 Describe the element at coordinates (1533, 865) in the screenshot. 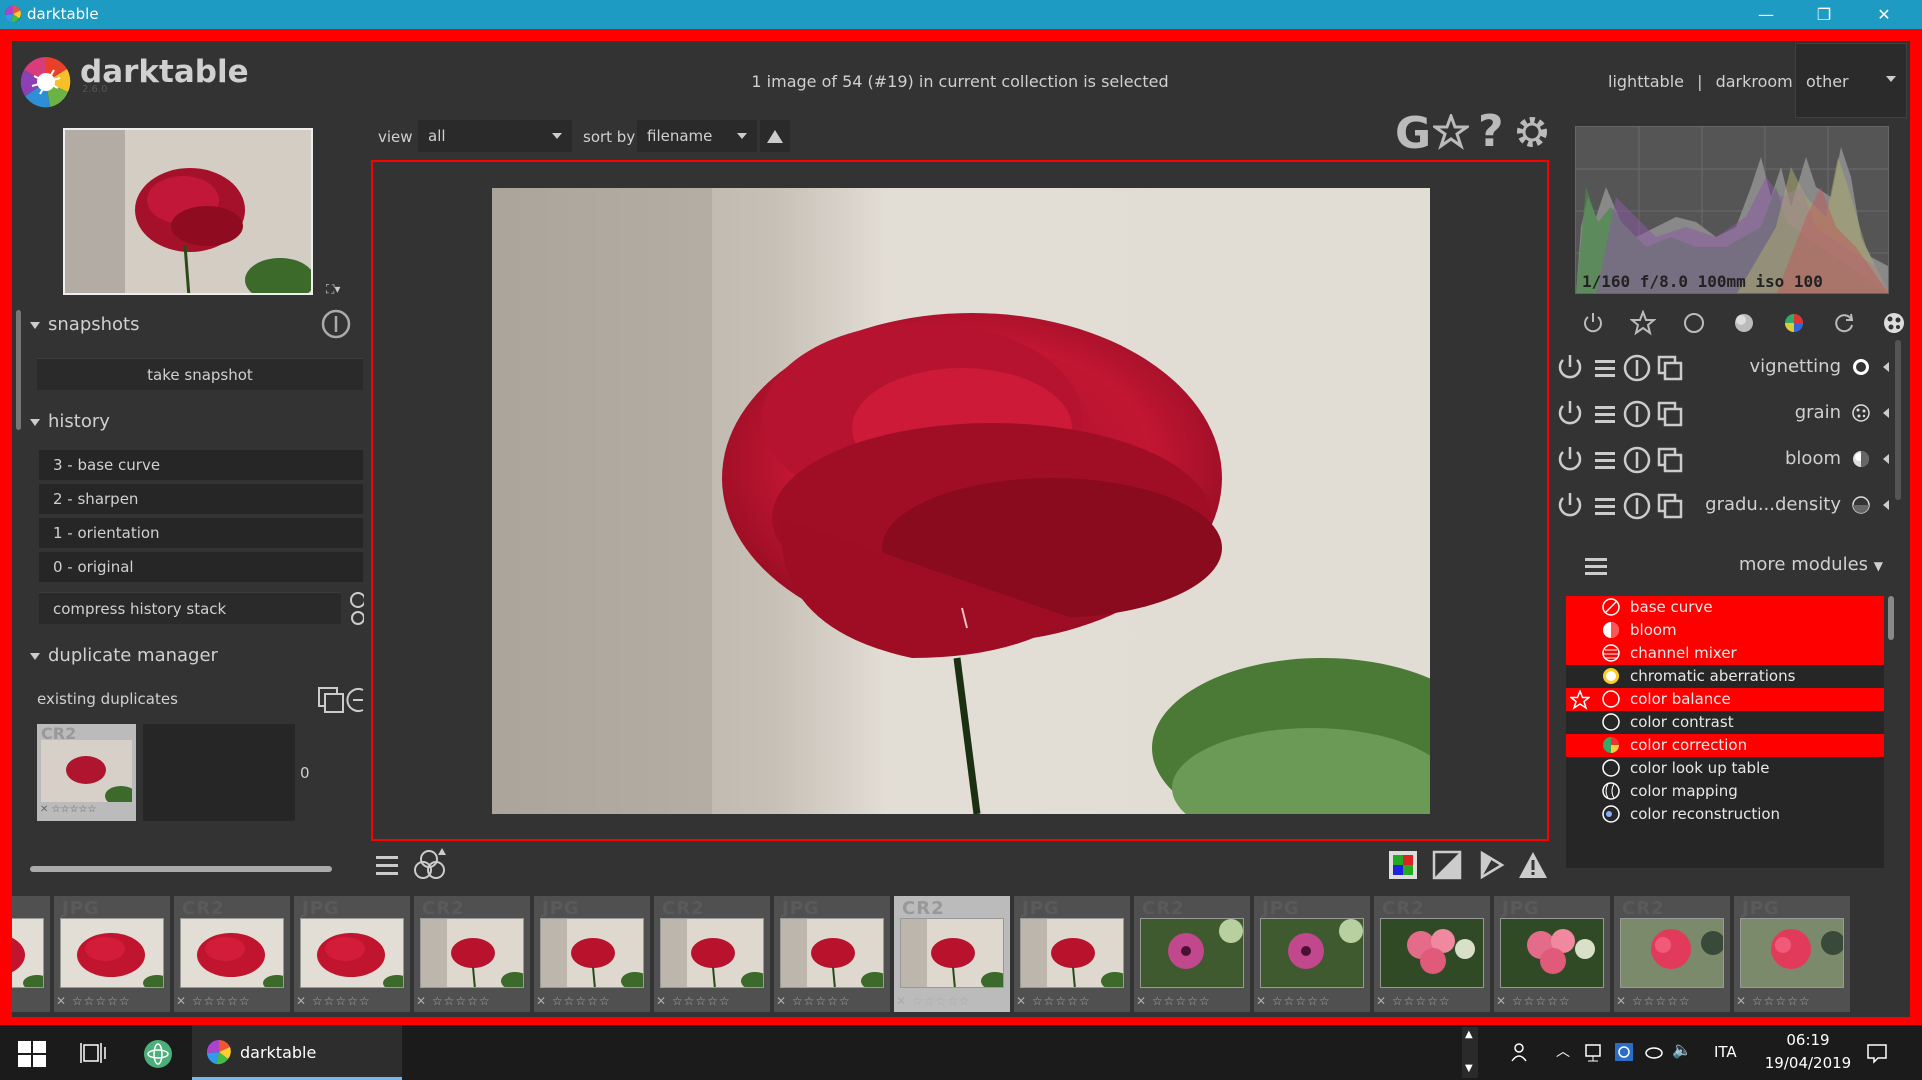

I see `gamut-check-icon` at that location.